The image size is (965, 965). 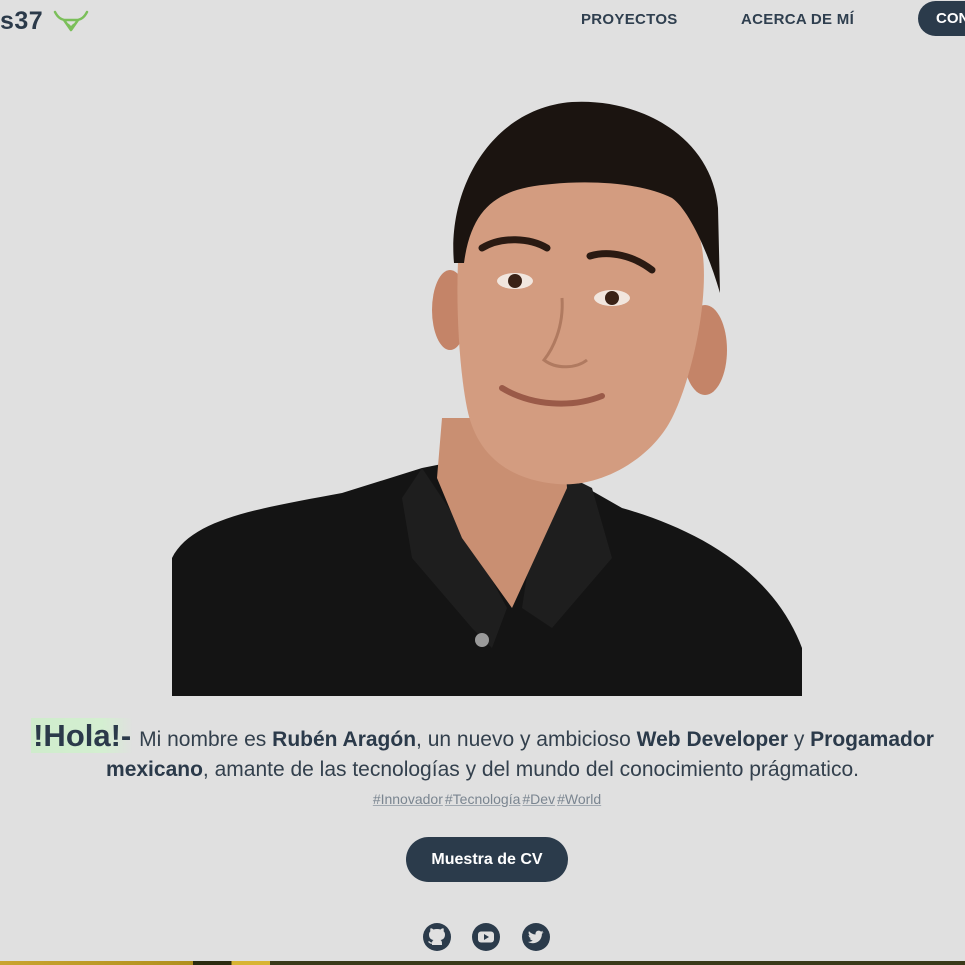 I want to click on intro-text-2: , un nuevo y ambicioso, so click(x=526, y=739).